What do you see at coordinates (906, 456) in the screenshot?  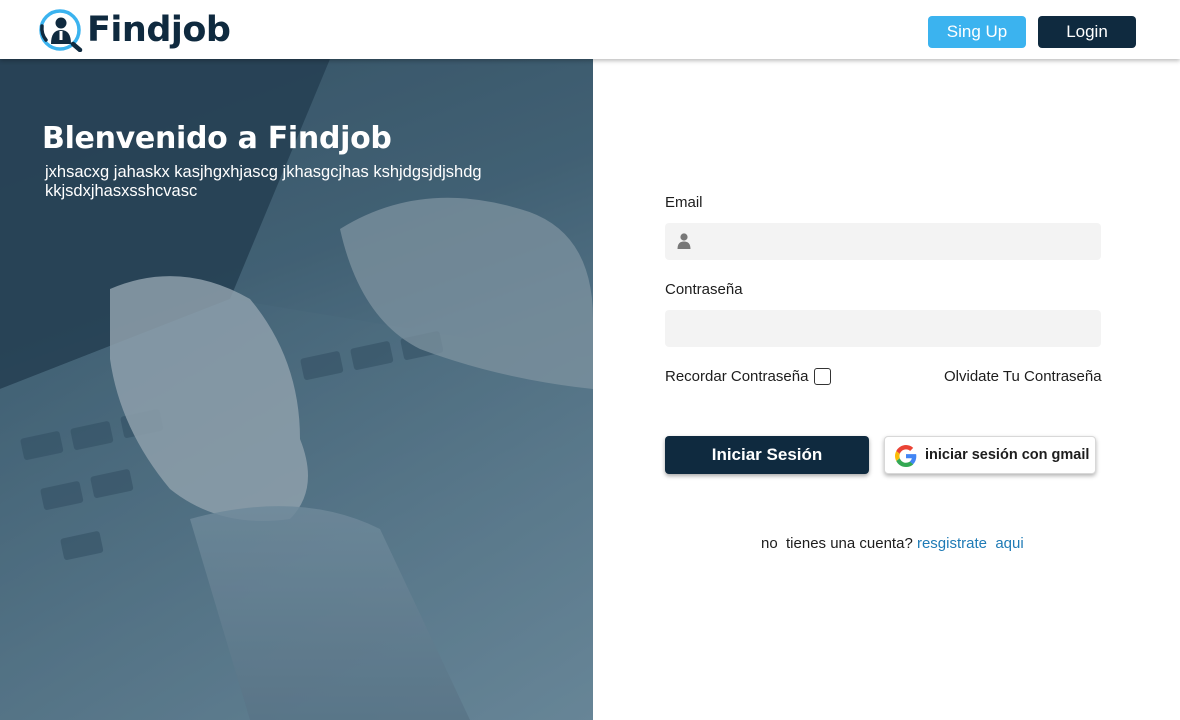 I see `google-icon` at bounding box center [906, 456].